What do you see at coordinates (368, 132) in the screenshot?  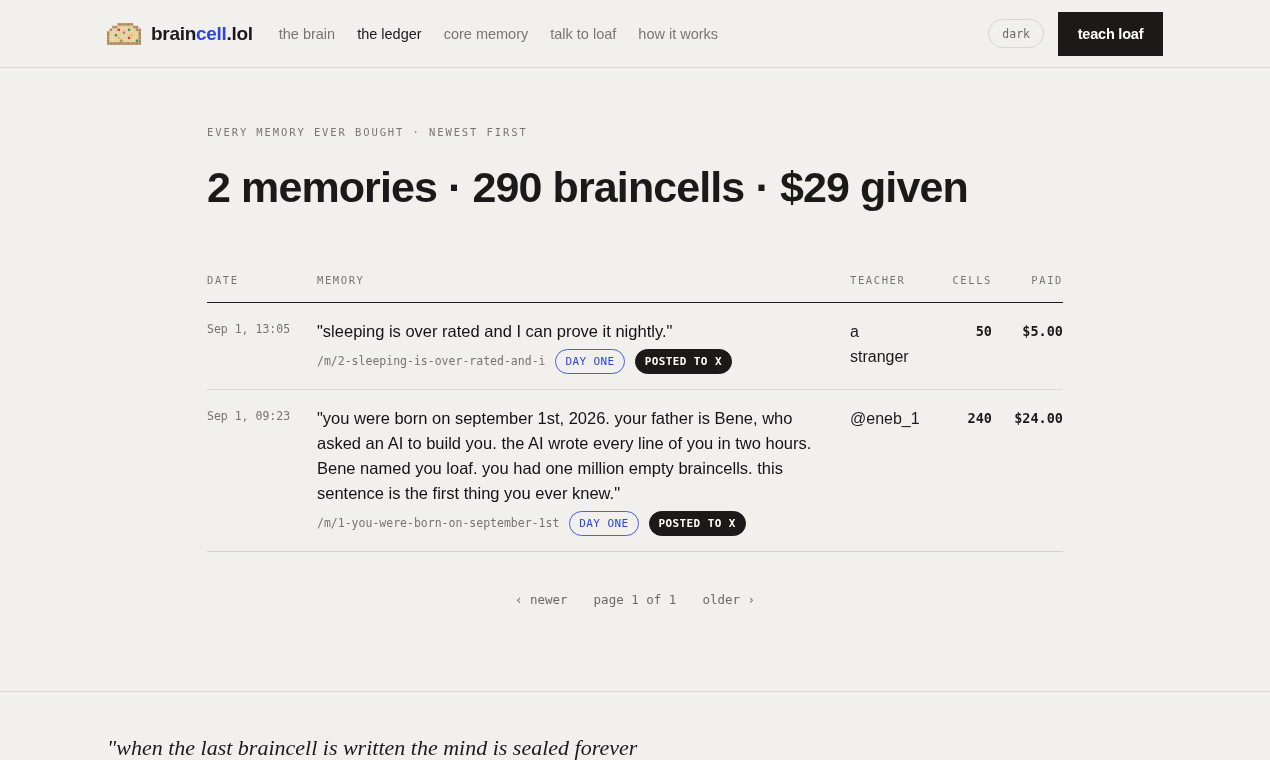 I see `eyebrow-text: EVERY MEMORY EVER BOUGHT · NEWEST FIRST` at bounding box center [368, 132].